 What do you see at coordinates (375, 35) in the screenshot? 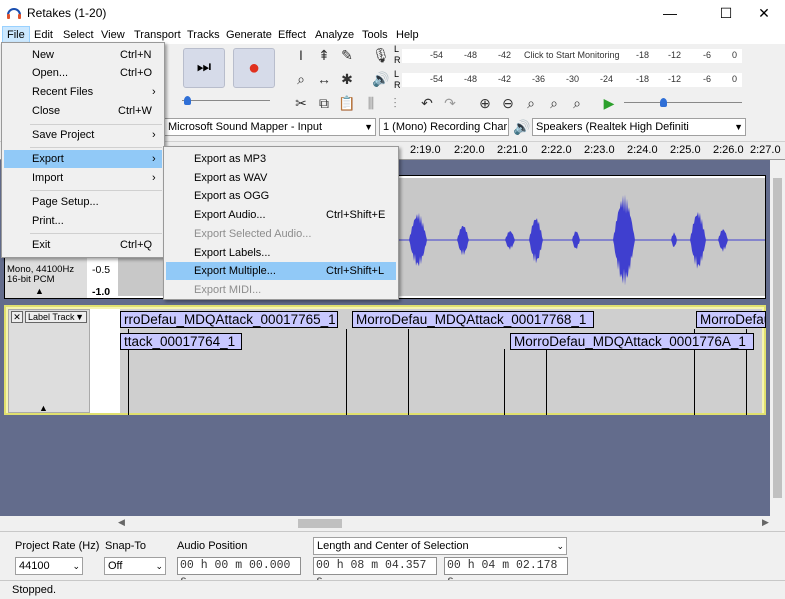
I see `menu-tools: Tools` at bounding box center [375, 35].